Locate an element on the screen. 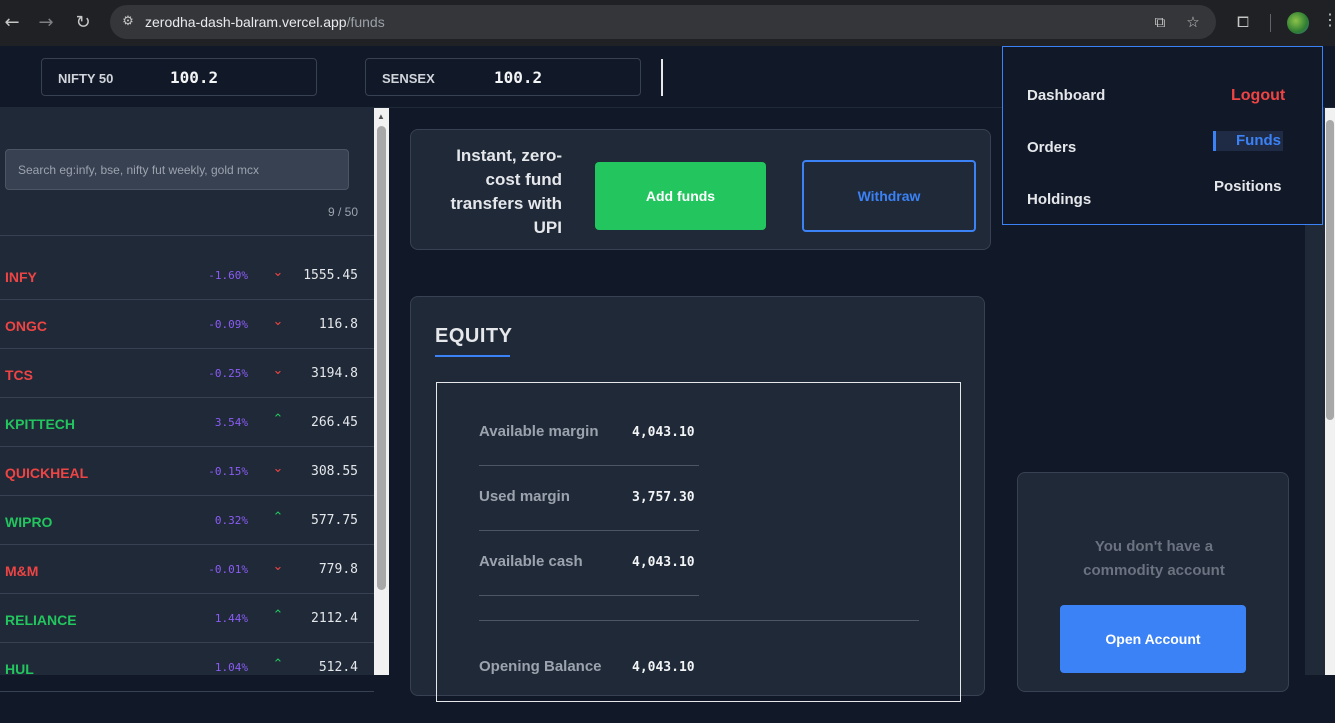 This screenshot has height=723, width=1335. search-input is located at coordinates (177, 169).